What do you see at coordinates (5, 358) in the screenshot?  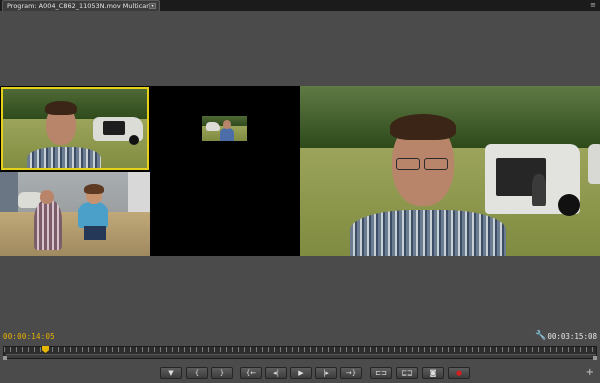 I see `zoom-handle-left` at bounding box center [5, 358].